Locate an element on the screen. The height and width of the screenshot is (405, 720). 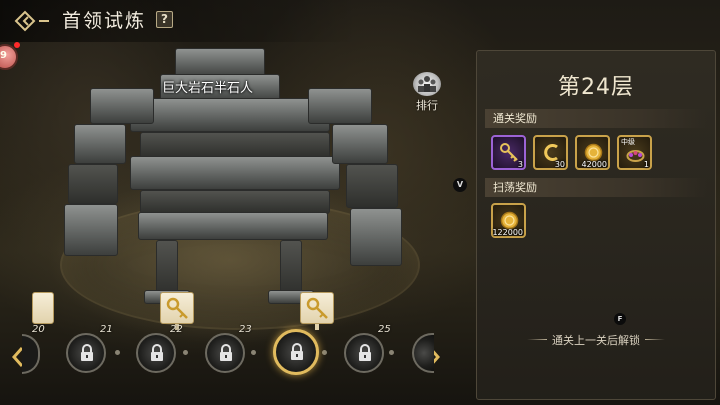
v-marker: V is located at coordinates (460, 185).